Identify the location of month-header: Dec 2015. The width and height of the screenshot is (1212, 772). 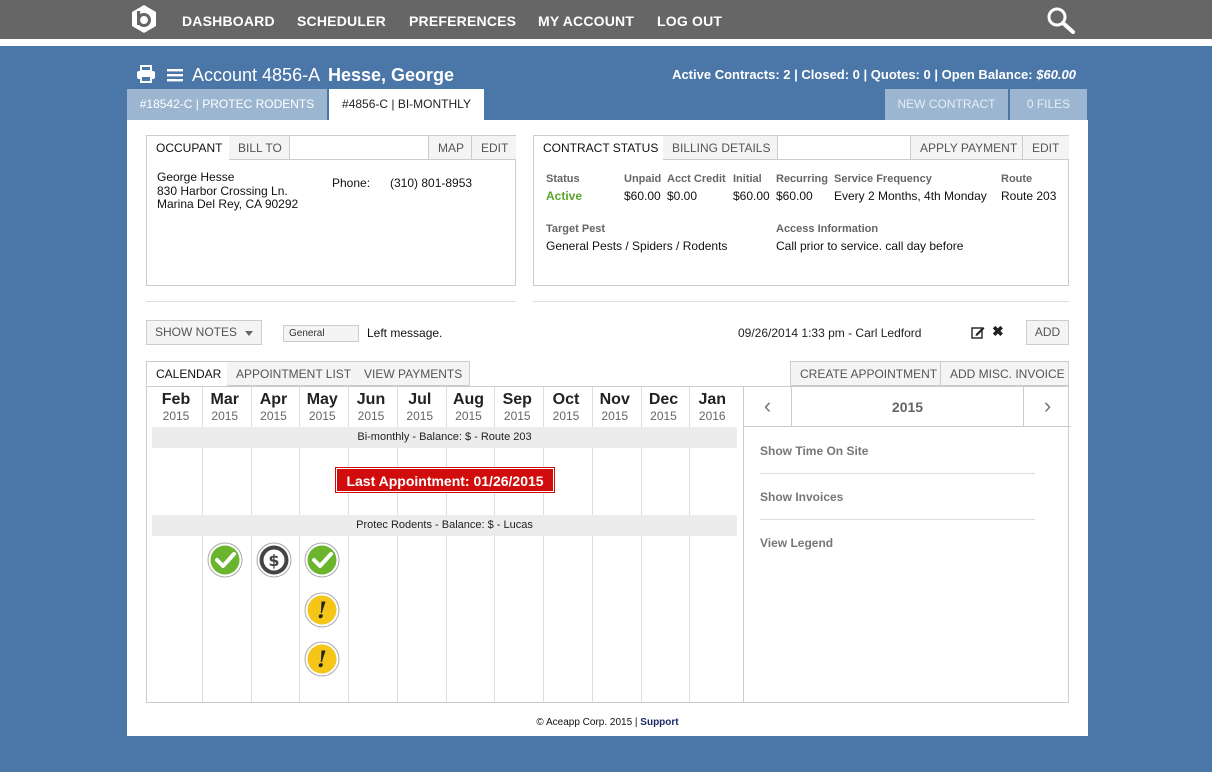
(664, 405).